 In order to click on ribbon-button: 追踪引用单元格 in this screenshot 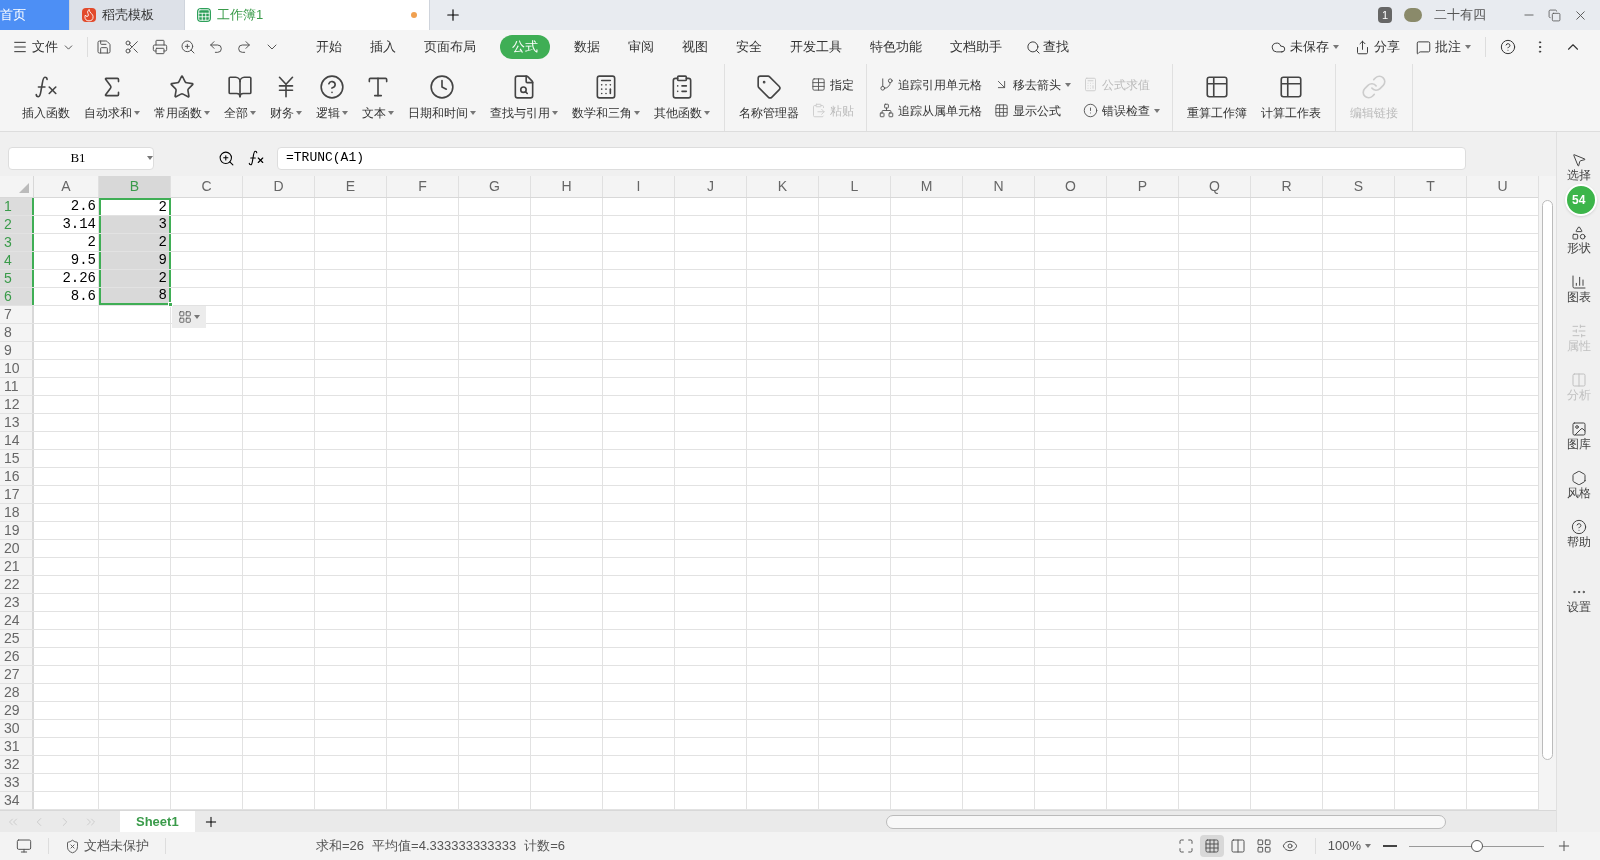, I will do `click(930, 84)`.